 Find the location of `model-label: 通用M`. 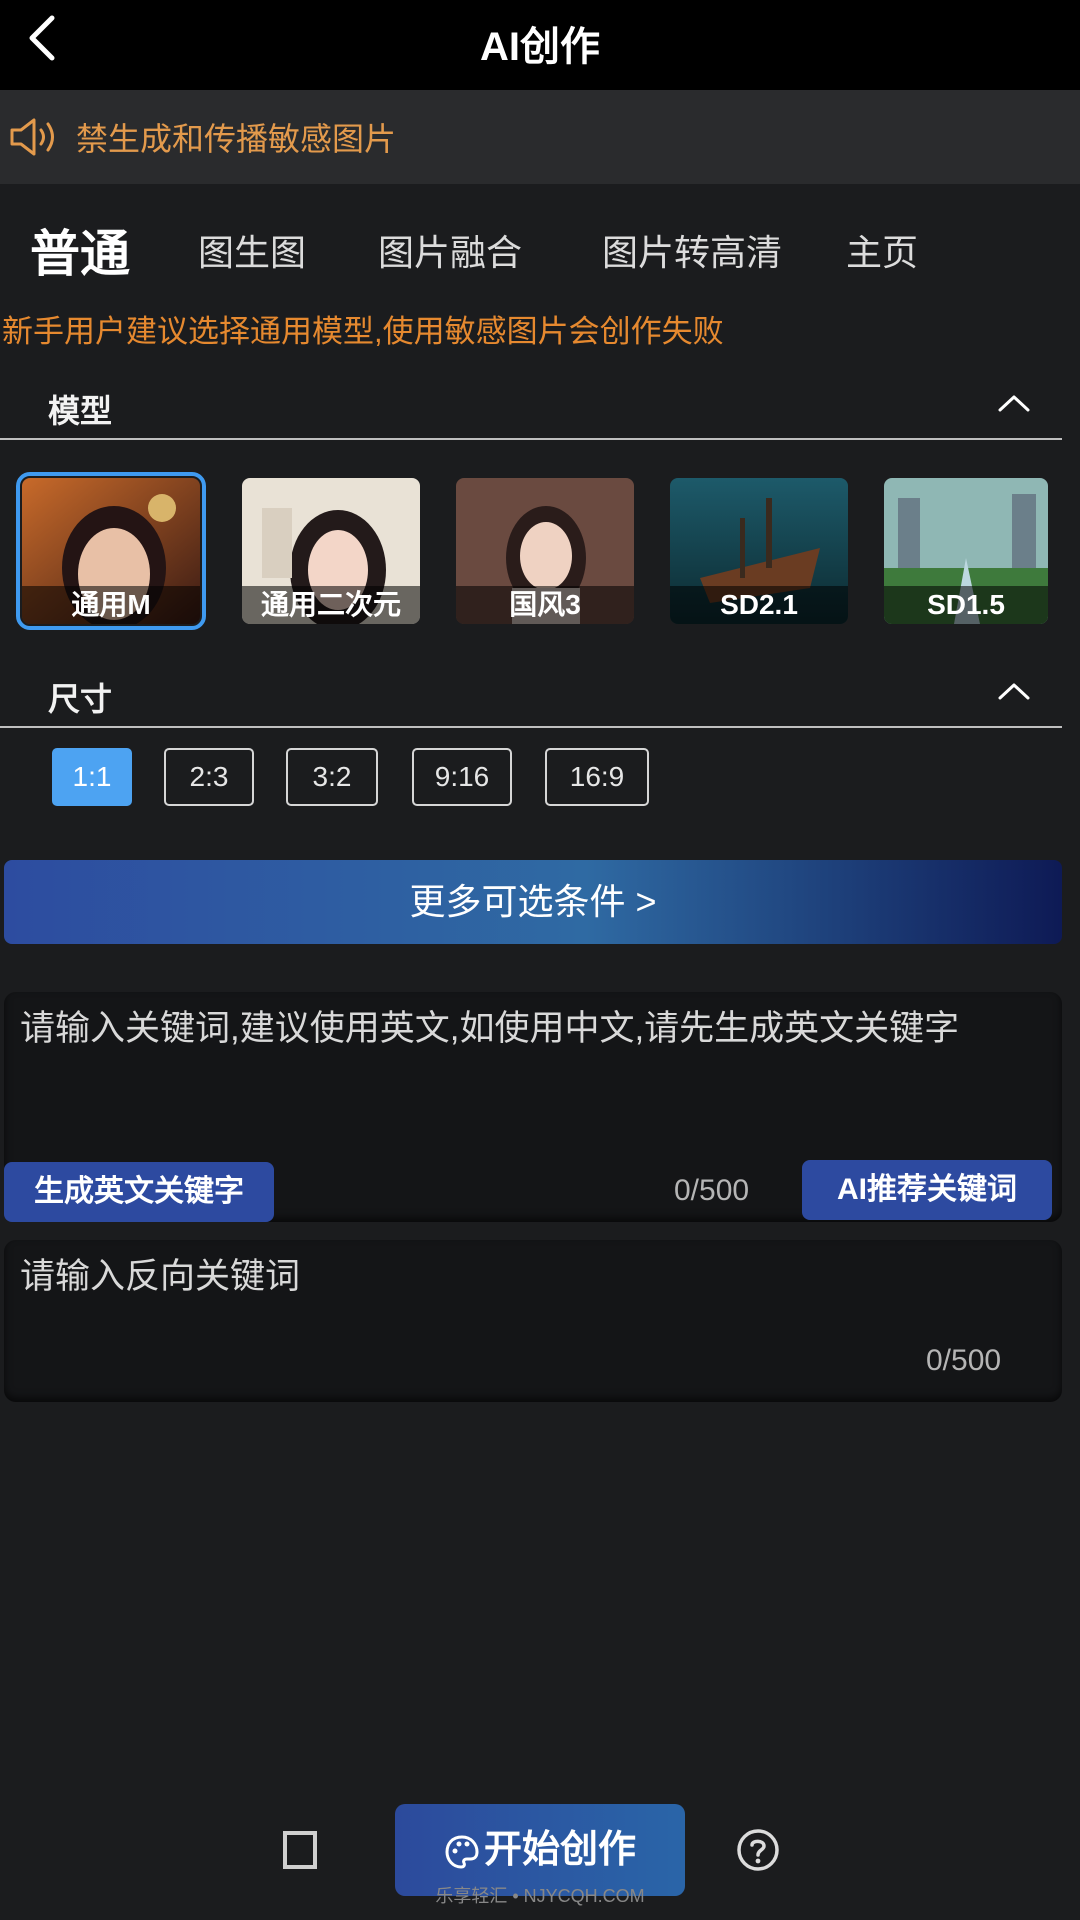

model-label: 通用M is located at coordinates (111, 605).